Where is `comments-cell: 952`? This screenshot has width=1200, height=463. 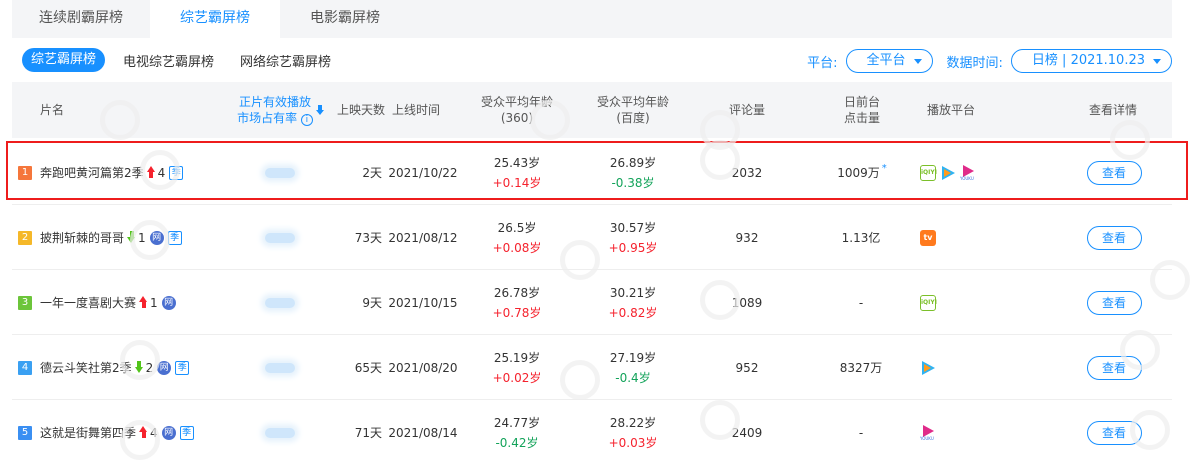 comments-cell: 952 is located at coordinates (747, 367).